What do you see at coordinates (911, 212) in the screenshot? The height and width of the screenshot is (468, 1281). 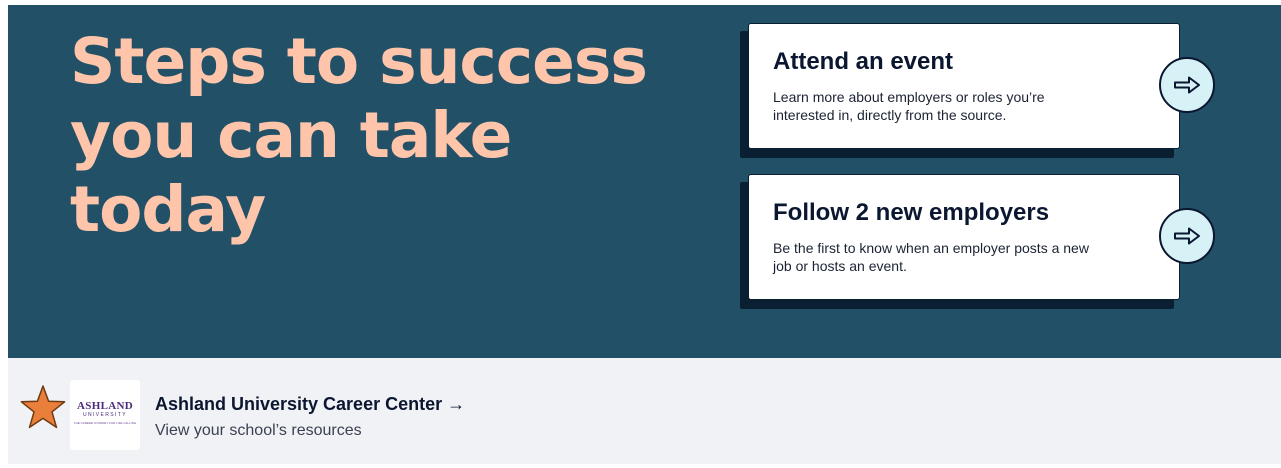 I see `card-title: Follow 2 new employers` at bounding box center [911, 212].